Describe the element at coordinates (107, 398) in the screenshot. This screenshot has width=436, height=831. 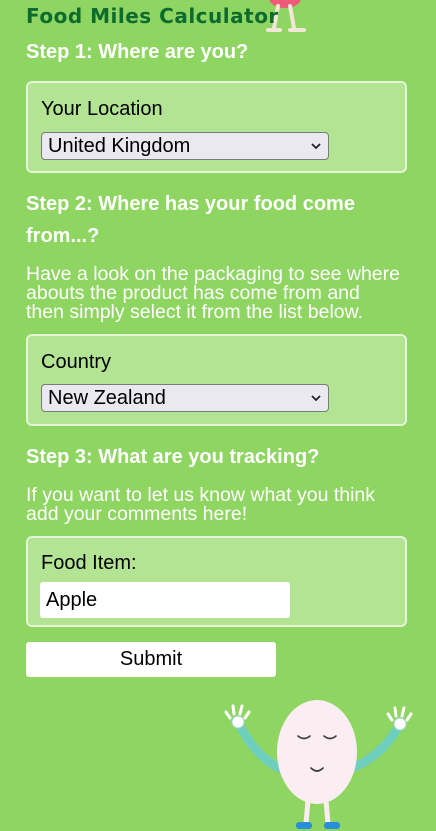
I see `country-select-value: New Zealand` at that location.